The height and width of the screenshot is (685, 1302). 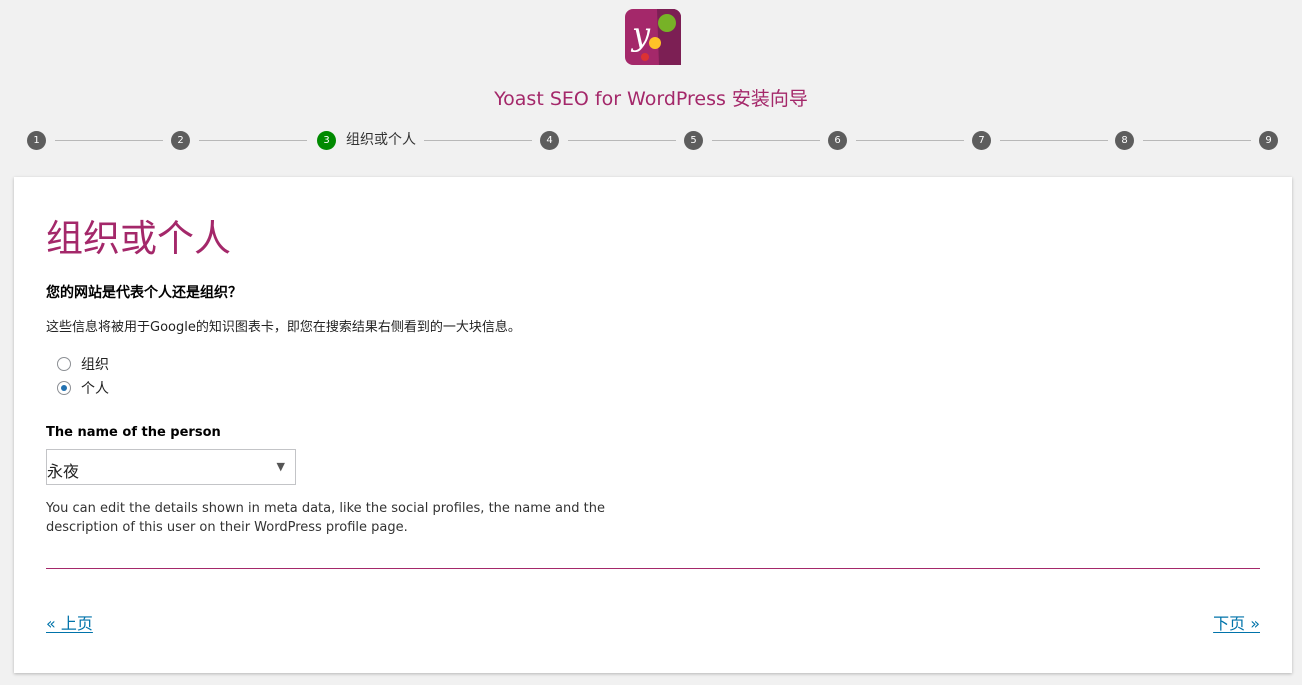 What do you see at coordinates (64, 364) in the screenshot?
I see `radio-organization` at bounding box center [64, 364].